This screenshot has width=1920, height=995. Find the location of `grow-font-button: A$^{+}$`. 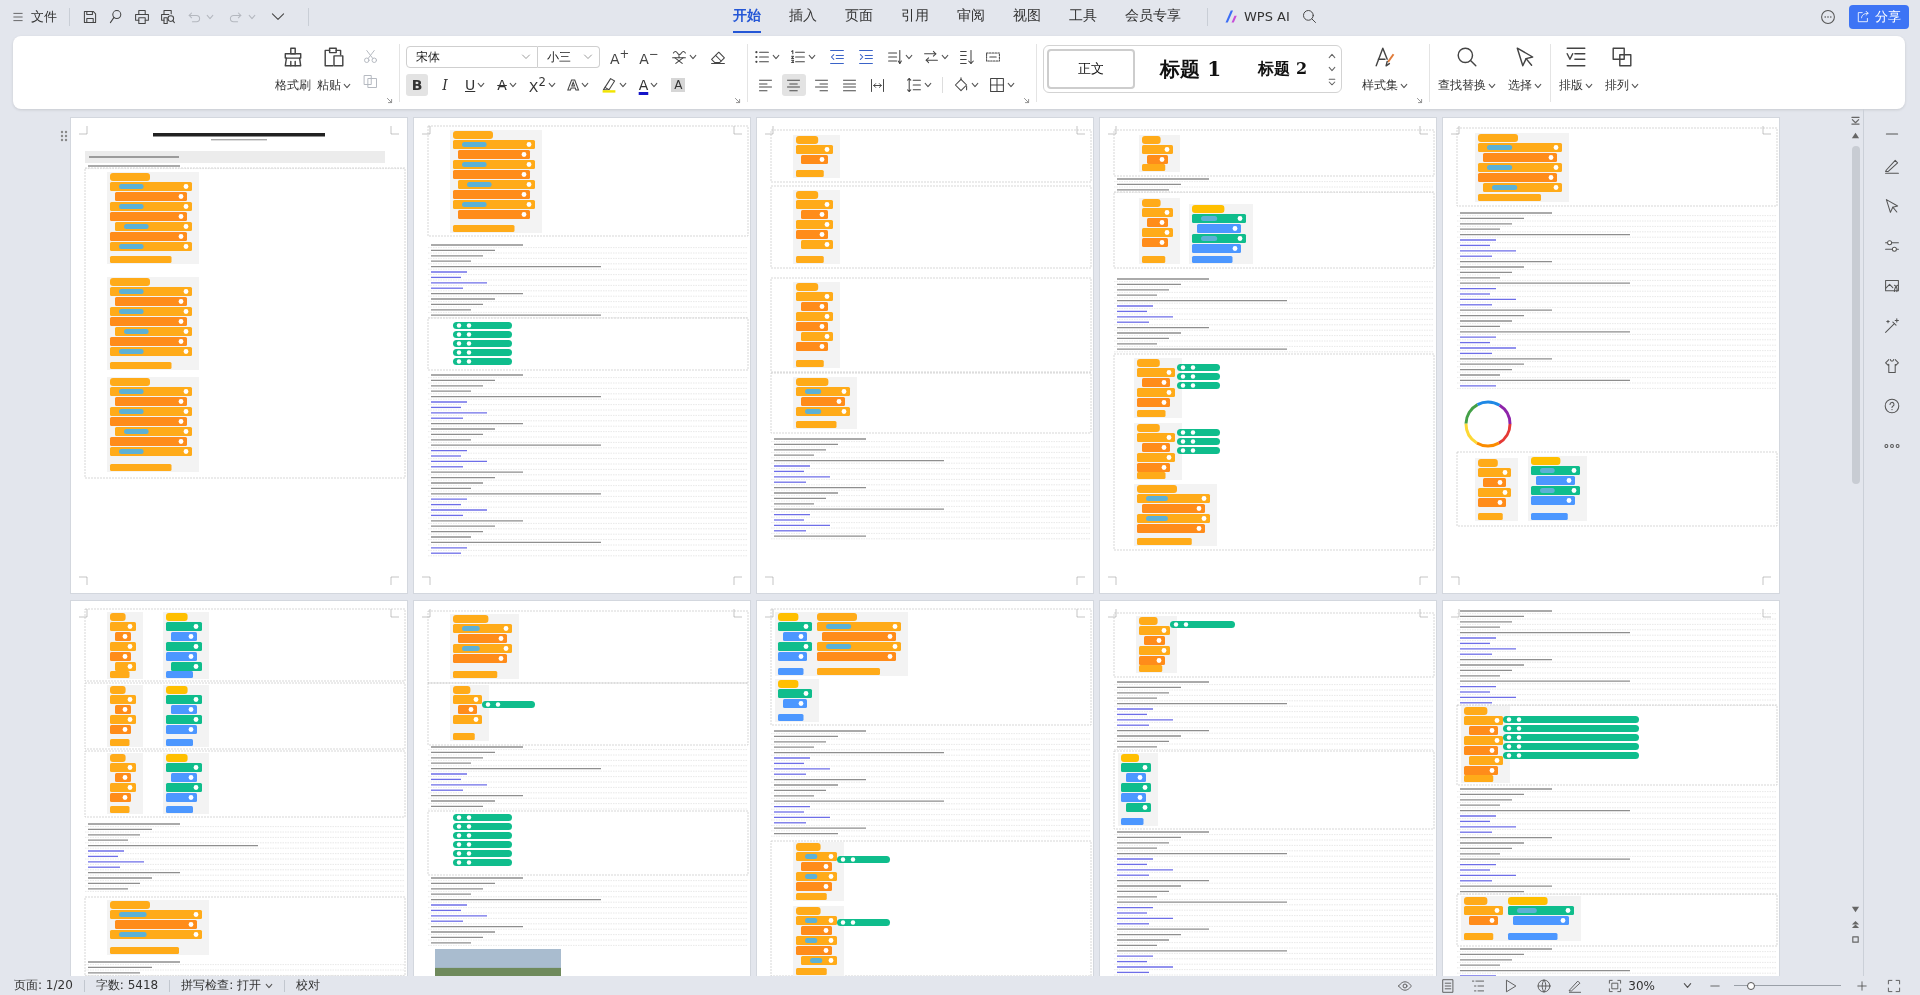

grow-font-button: A$^{+}$ is located at coordinates (620, 57).